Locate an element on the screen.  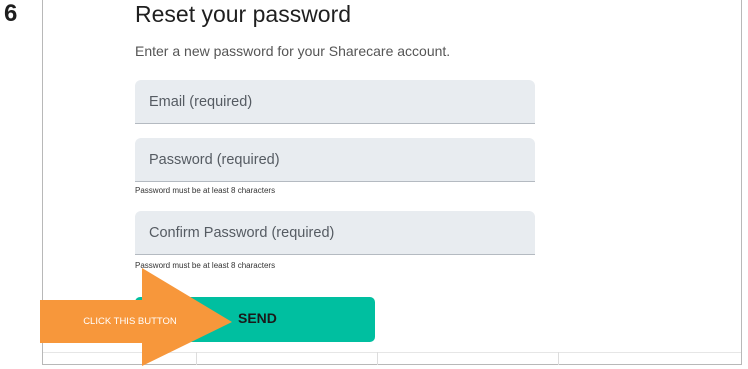
send-button: SEND is located at coordinates (255, 319).